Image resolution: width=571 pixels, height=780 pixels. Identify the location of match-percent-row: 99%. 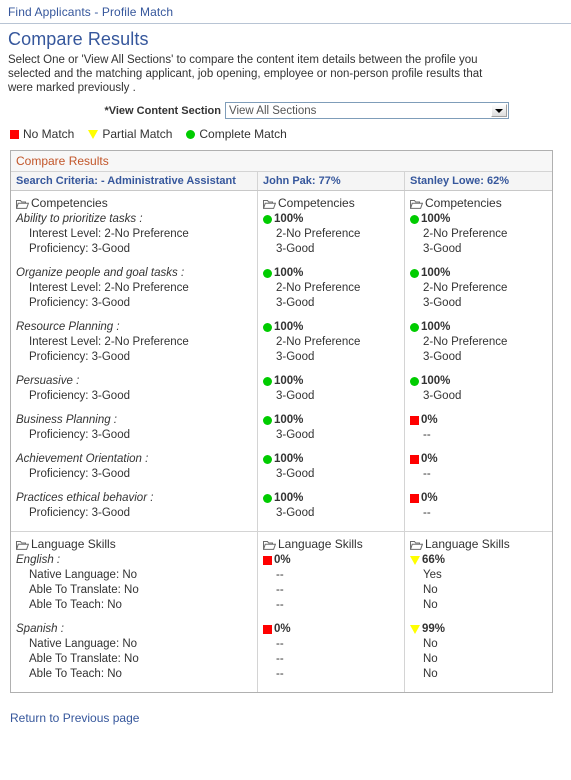
(480, 629).